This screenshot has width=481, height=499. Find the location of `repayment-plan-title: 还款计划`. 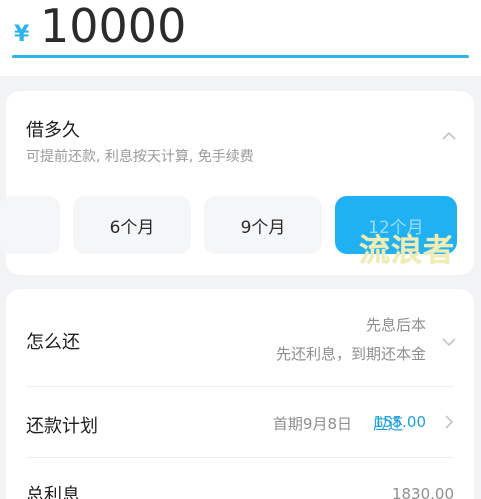

repayment-plan-title: 还款计划 is located at coordinates (62, 425).